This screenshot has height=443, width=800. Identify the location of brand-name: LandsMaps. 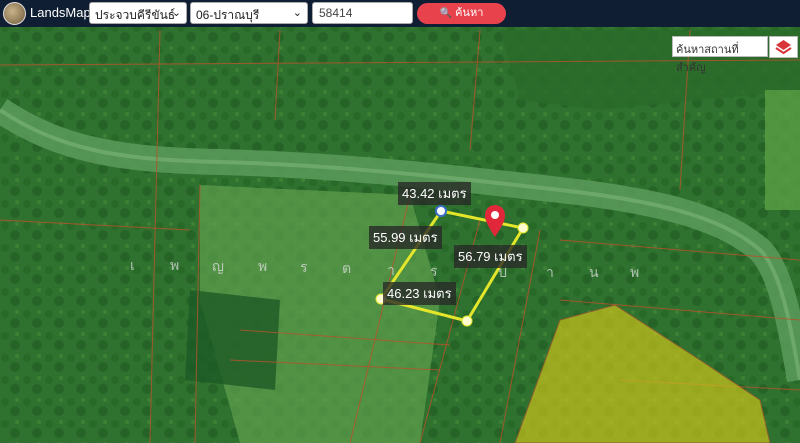
(64, 12).